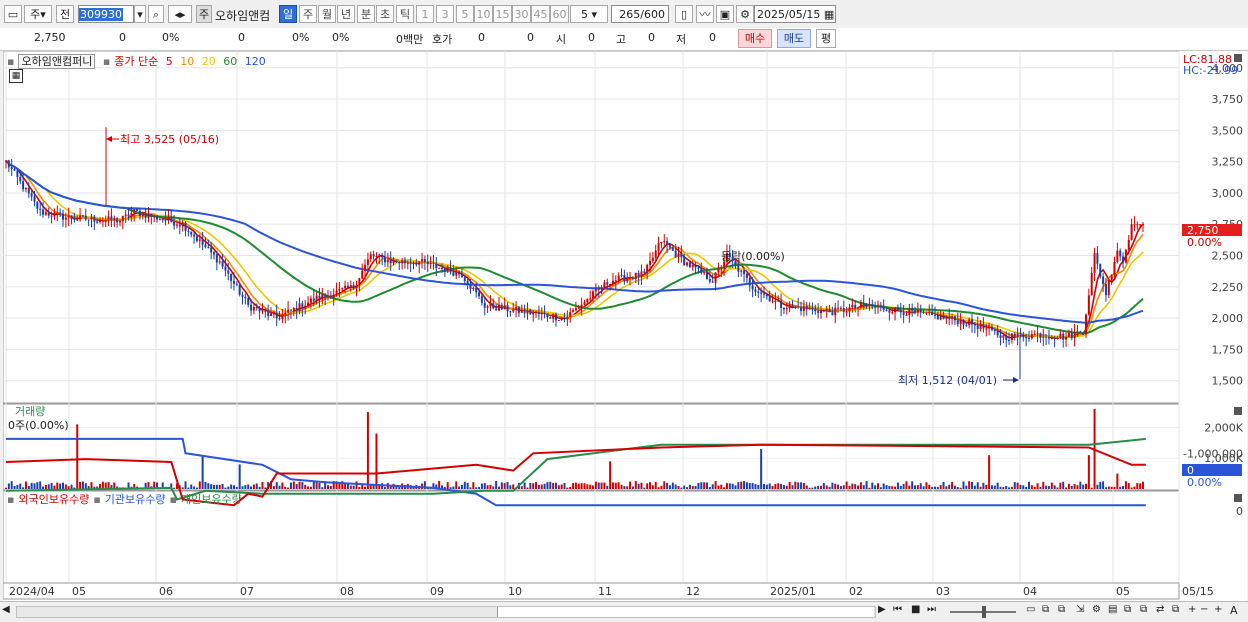  Describe the element at coordinates (931, 609) in the screenshot. I see `last-page-icon: ⏭` at that location.